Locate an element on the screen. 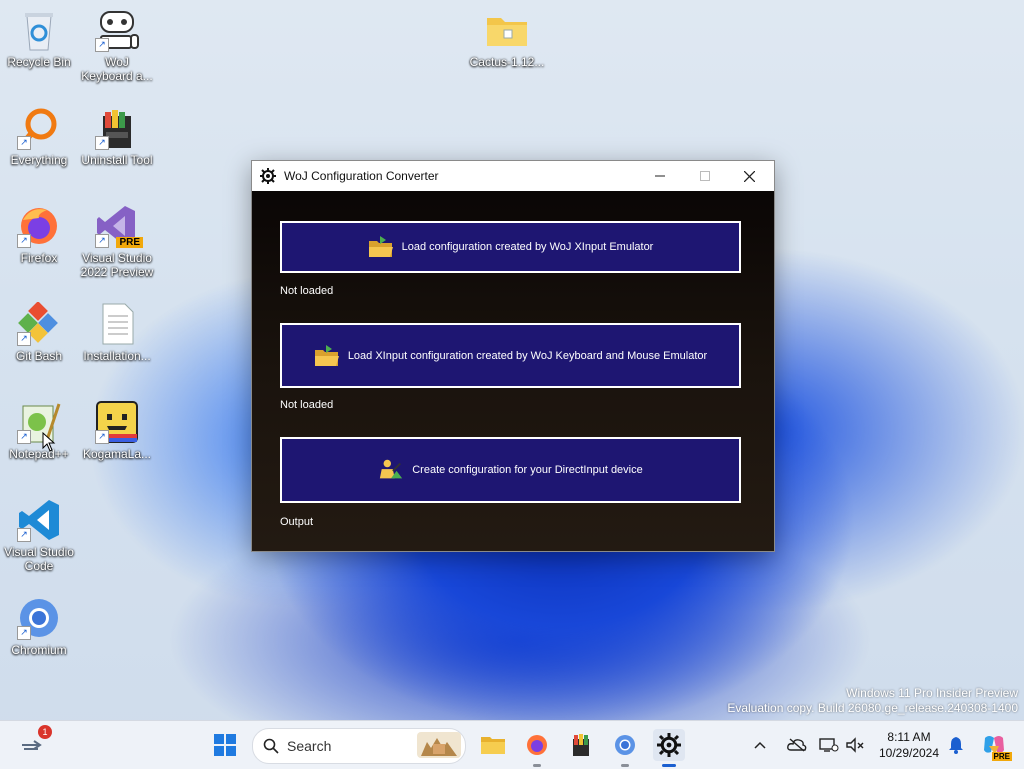  maximize-button is located at coordinates (704, 176).